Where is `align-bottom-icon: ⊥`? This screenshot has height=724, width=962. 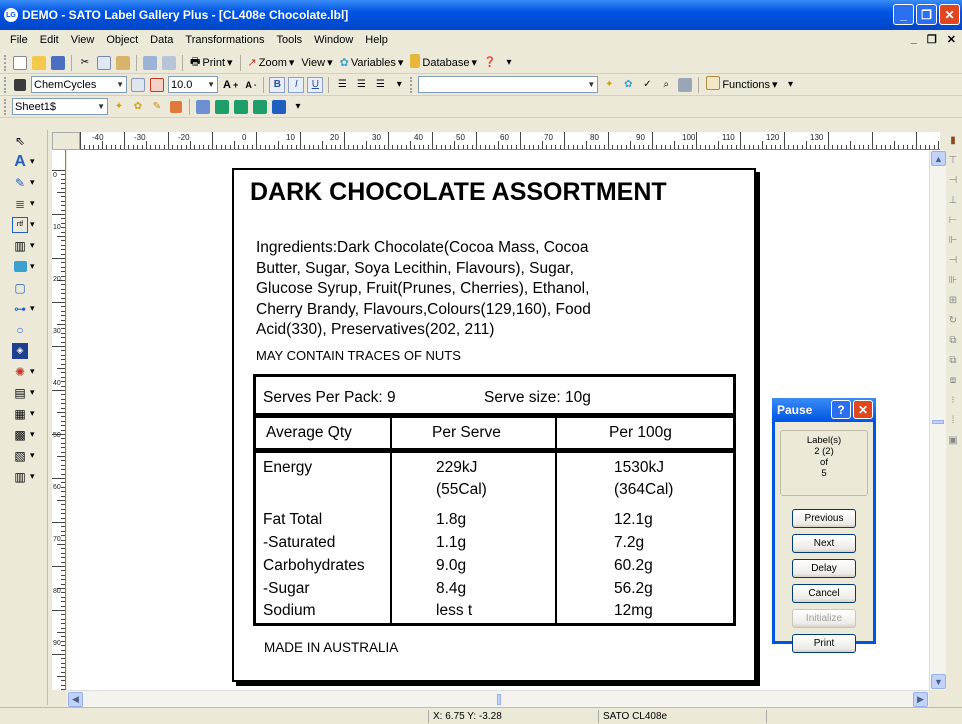
align-bottom-icon: ⊥ is located at coordinates (953, 200).